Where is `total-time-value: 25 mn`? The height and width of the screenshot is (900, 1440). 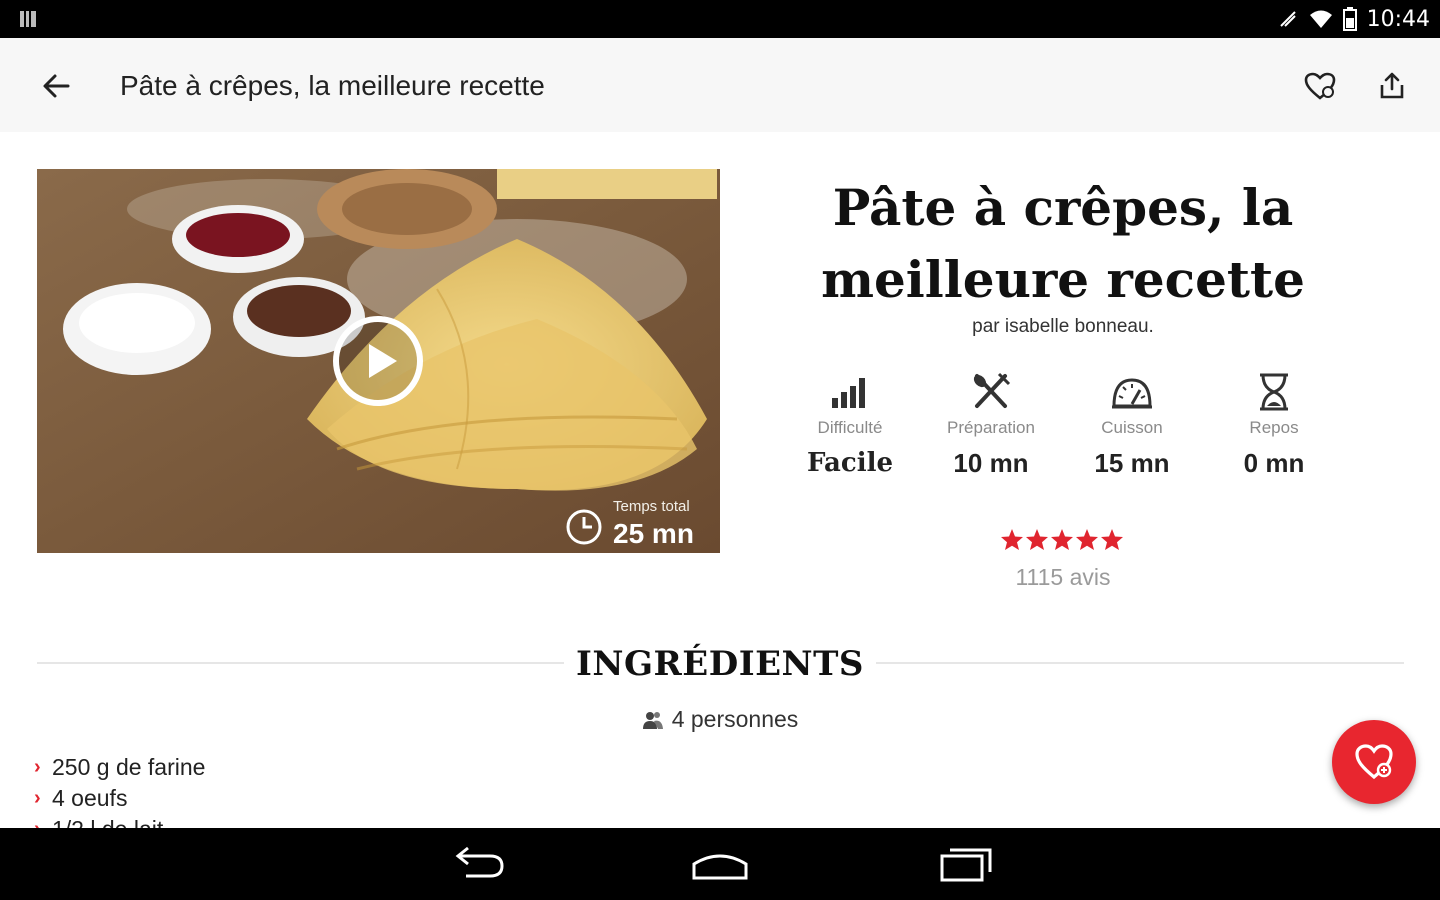 total-time-value: 25 mn is located at coordinates (653, 533).